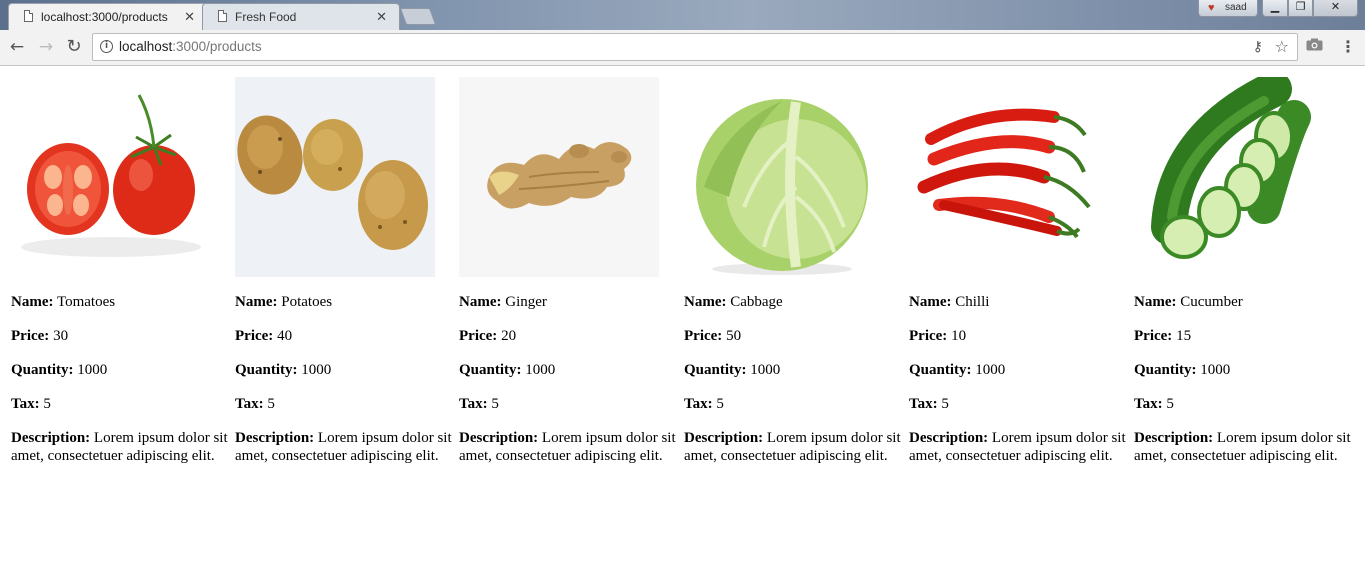 This screenshot has height=588, width=1365. What do you see at coordinates (1211, 8) in the screenshot?
I see `profile-icon: ♥` at bounding box center [1211, 8].